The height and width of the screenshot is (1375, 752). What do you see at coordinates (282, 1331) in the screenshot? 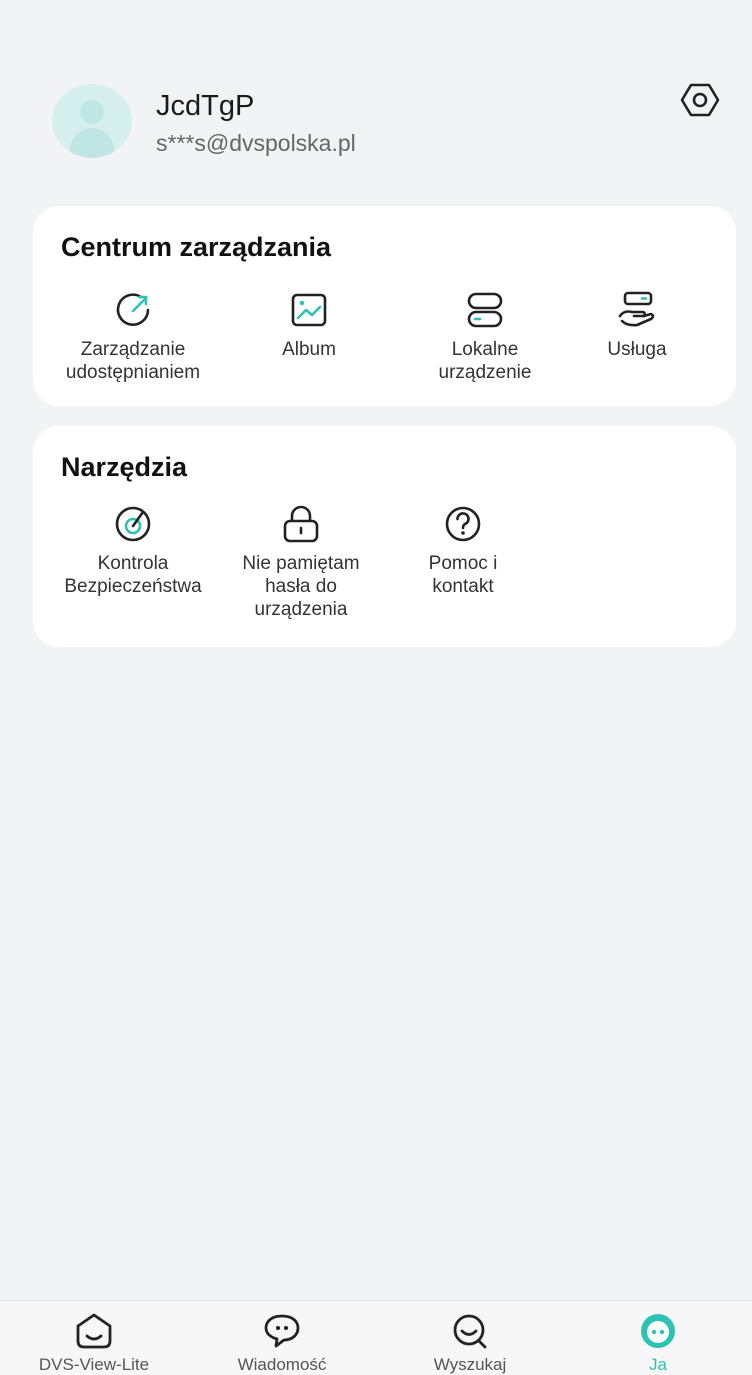
I see `message-icon` at bounding box center [282, 1331].